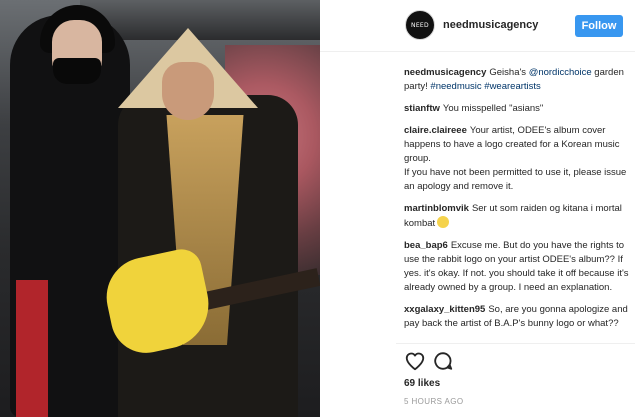  Describe the element at coordinates (422, 108) in the screenshot. I see `comment-username: stianftw` at that location.